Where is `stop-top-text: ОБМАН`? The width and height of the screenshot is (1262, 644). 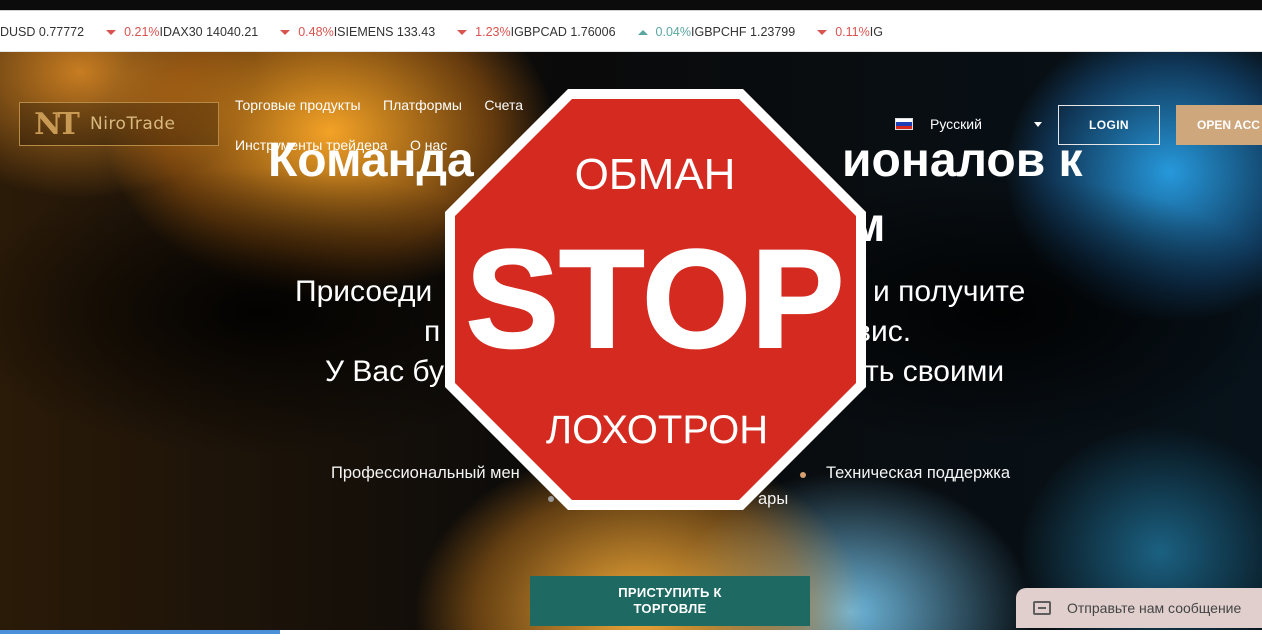
stop-top-text: ОБМАН is located at coordinates (655, 174).